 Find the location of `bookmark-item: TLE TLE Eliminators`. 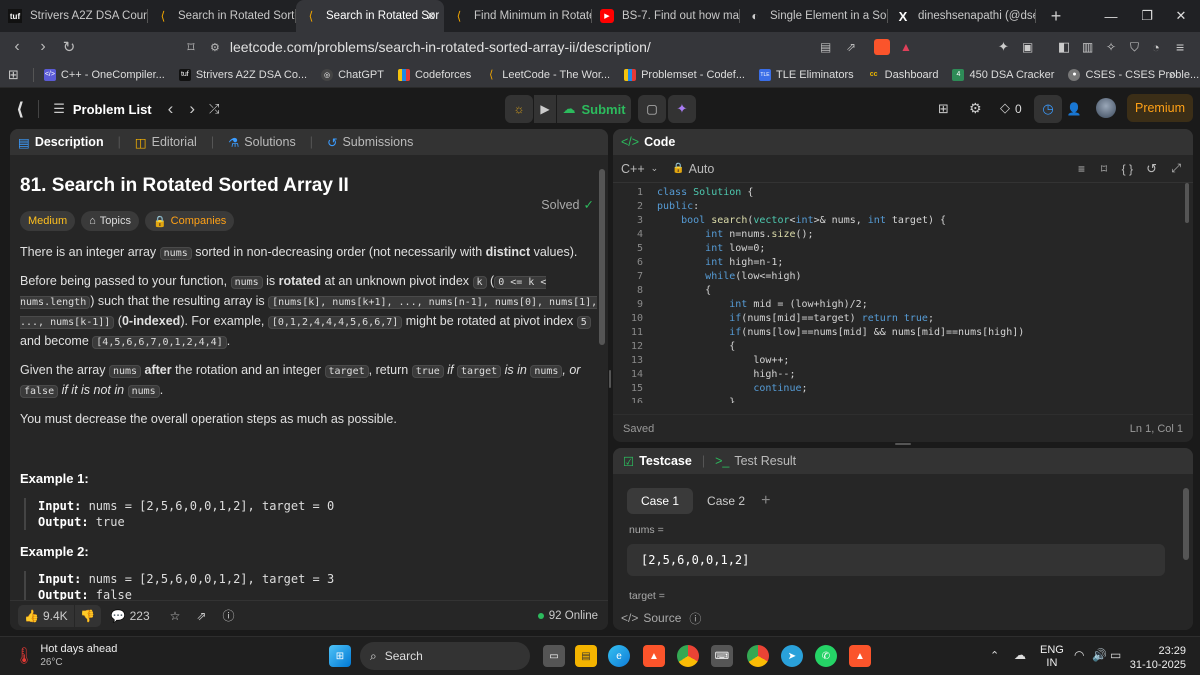

bookmark-item: TLE TLE Eliminators is located at coordinates (806, 74).